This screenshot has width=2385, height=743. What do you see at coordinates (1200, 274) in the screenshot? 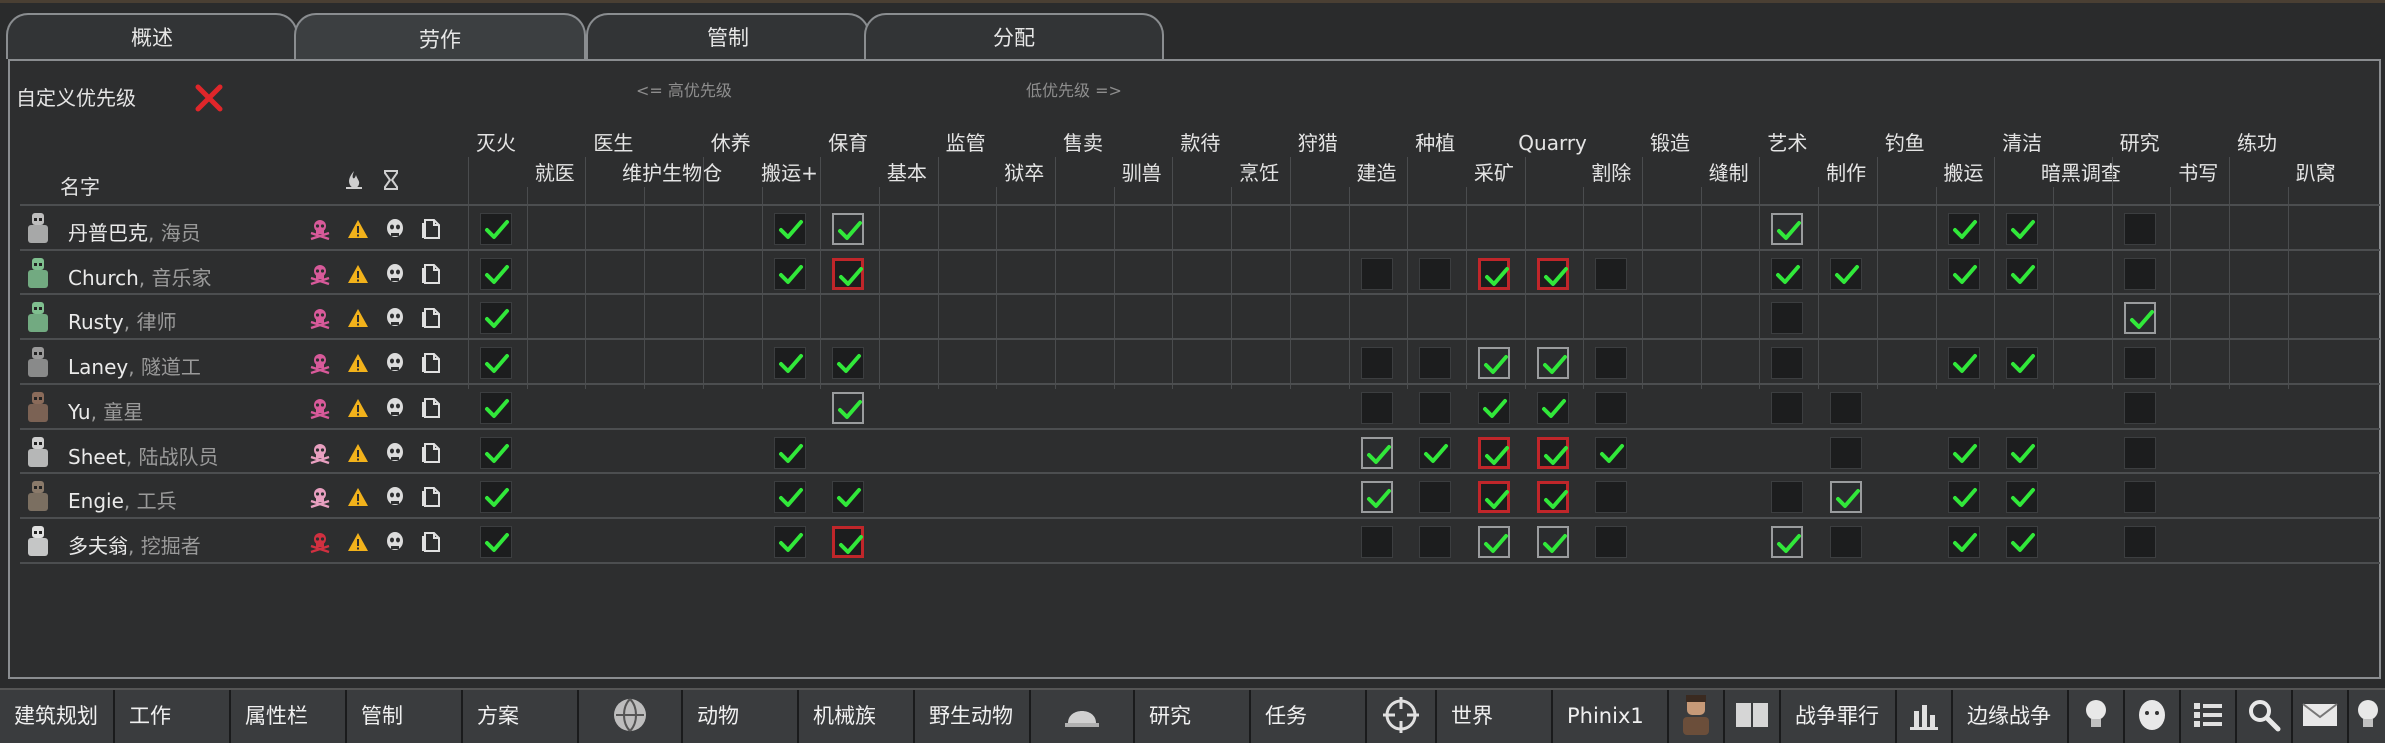
I see `colonist-row: Church, 音乐家` at bounding box center [1200, 274].